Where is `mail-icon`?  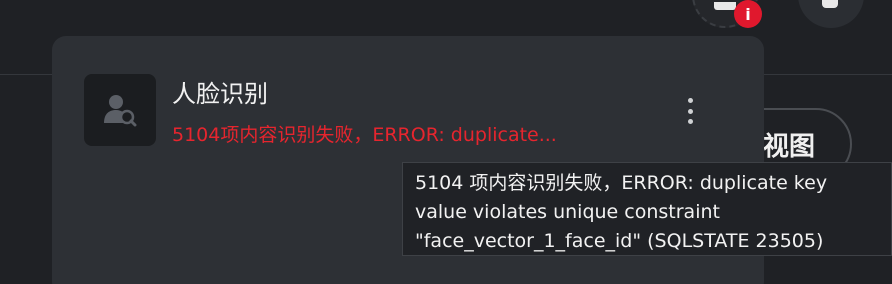
mail-icon is located at coordinates (725, 6).